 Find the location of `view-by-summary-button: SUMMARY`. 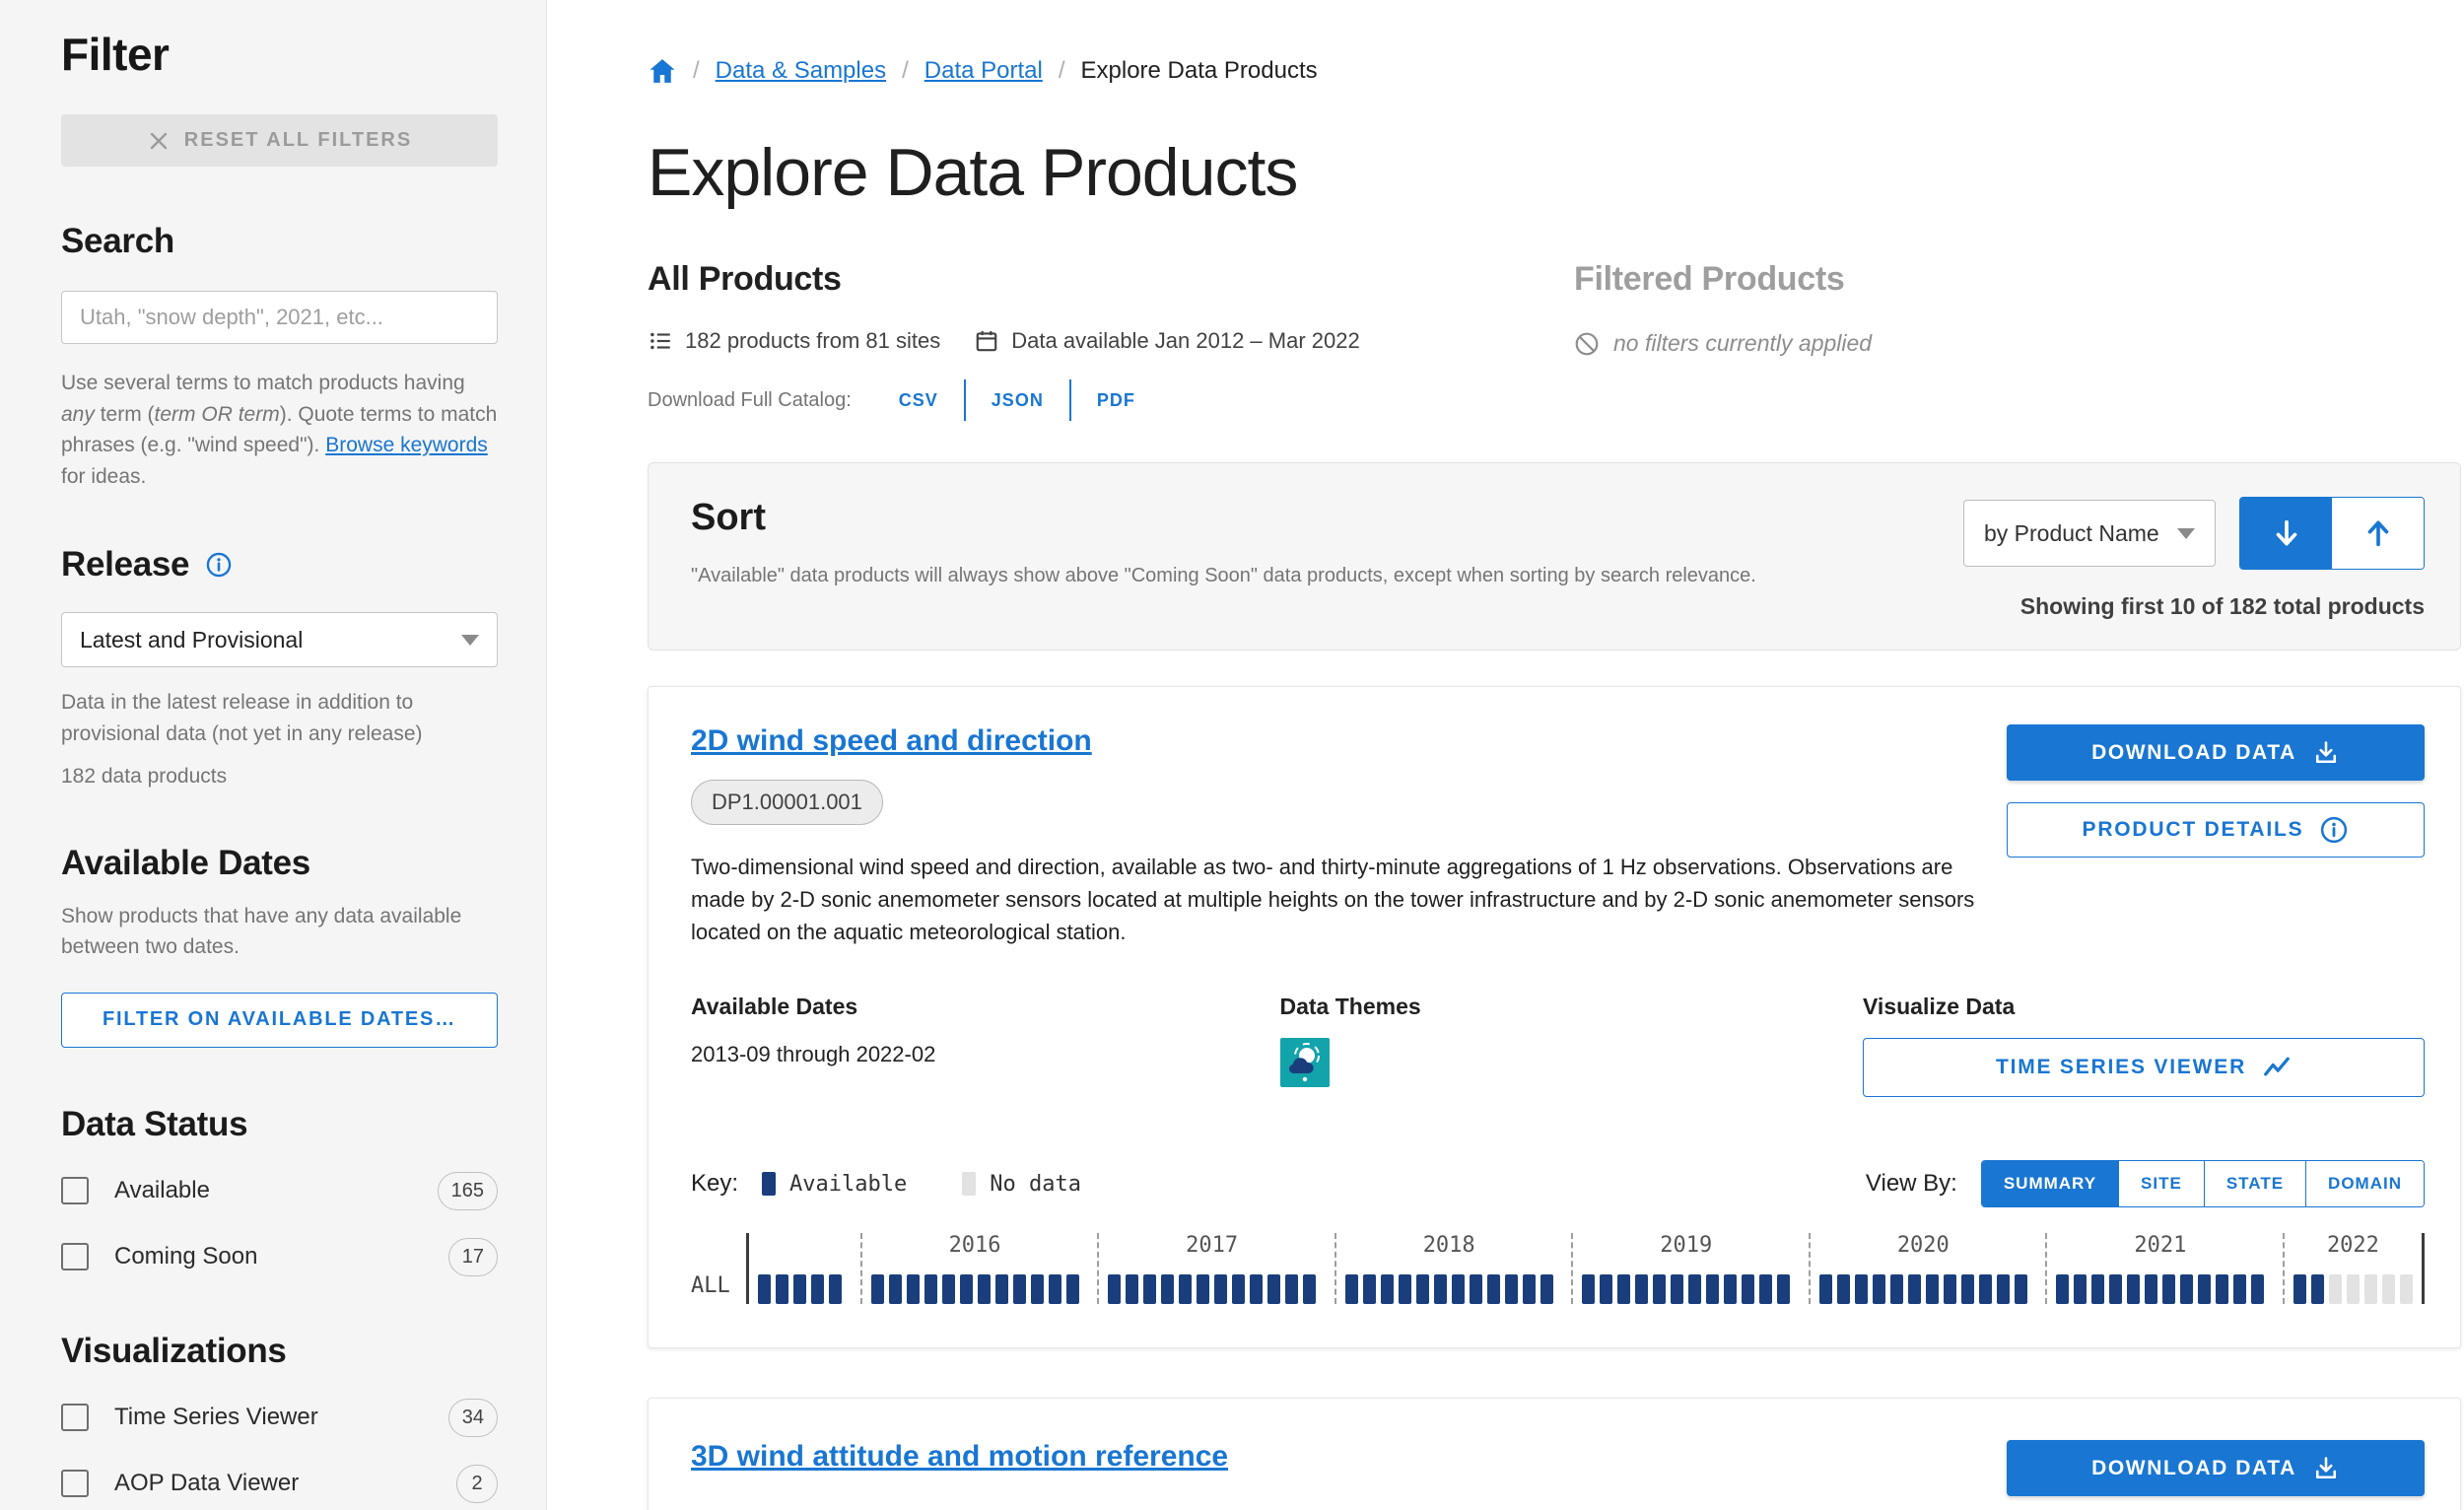

view-by-summary-button: SUMMARY is located at coordinates (2050, 1183).